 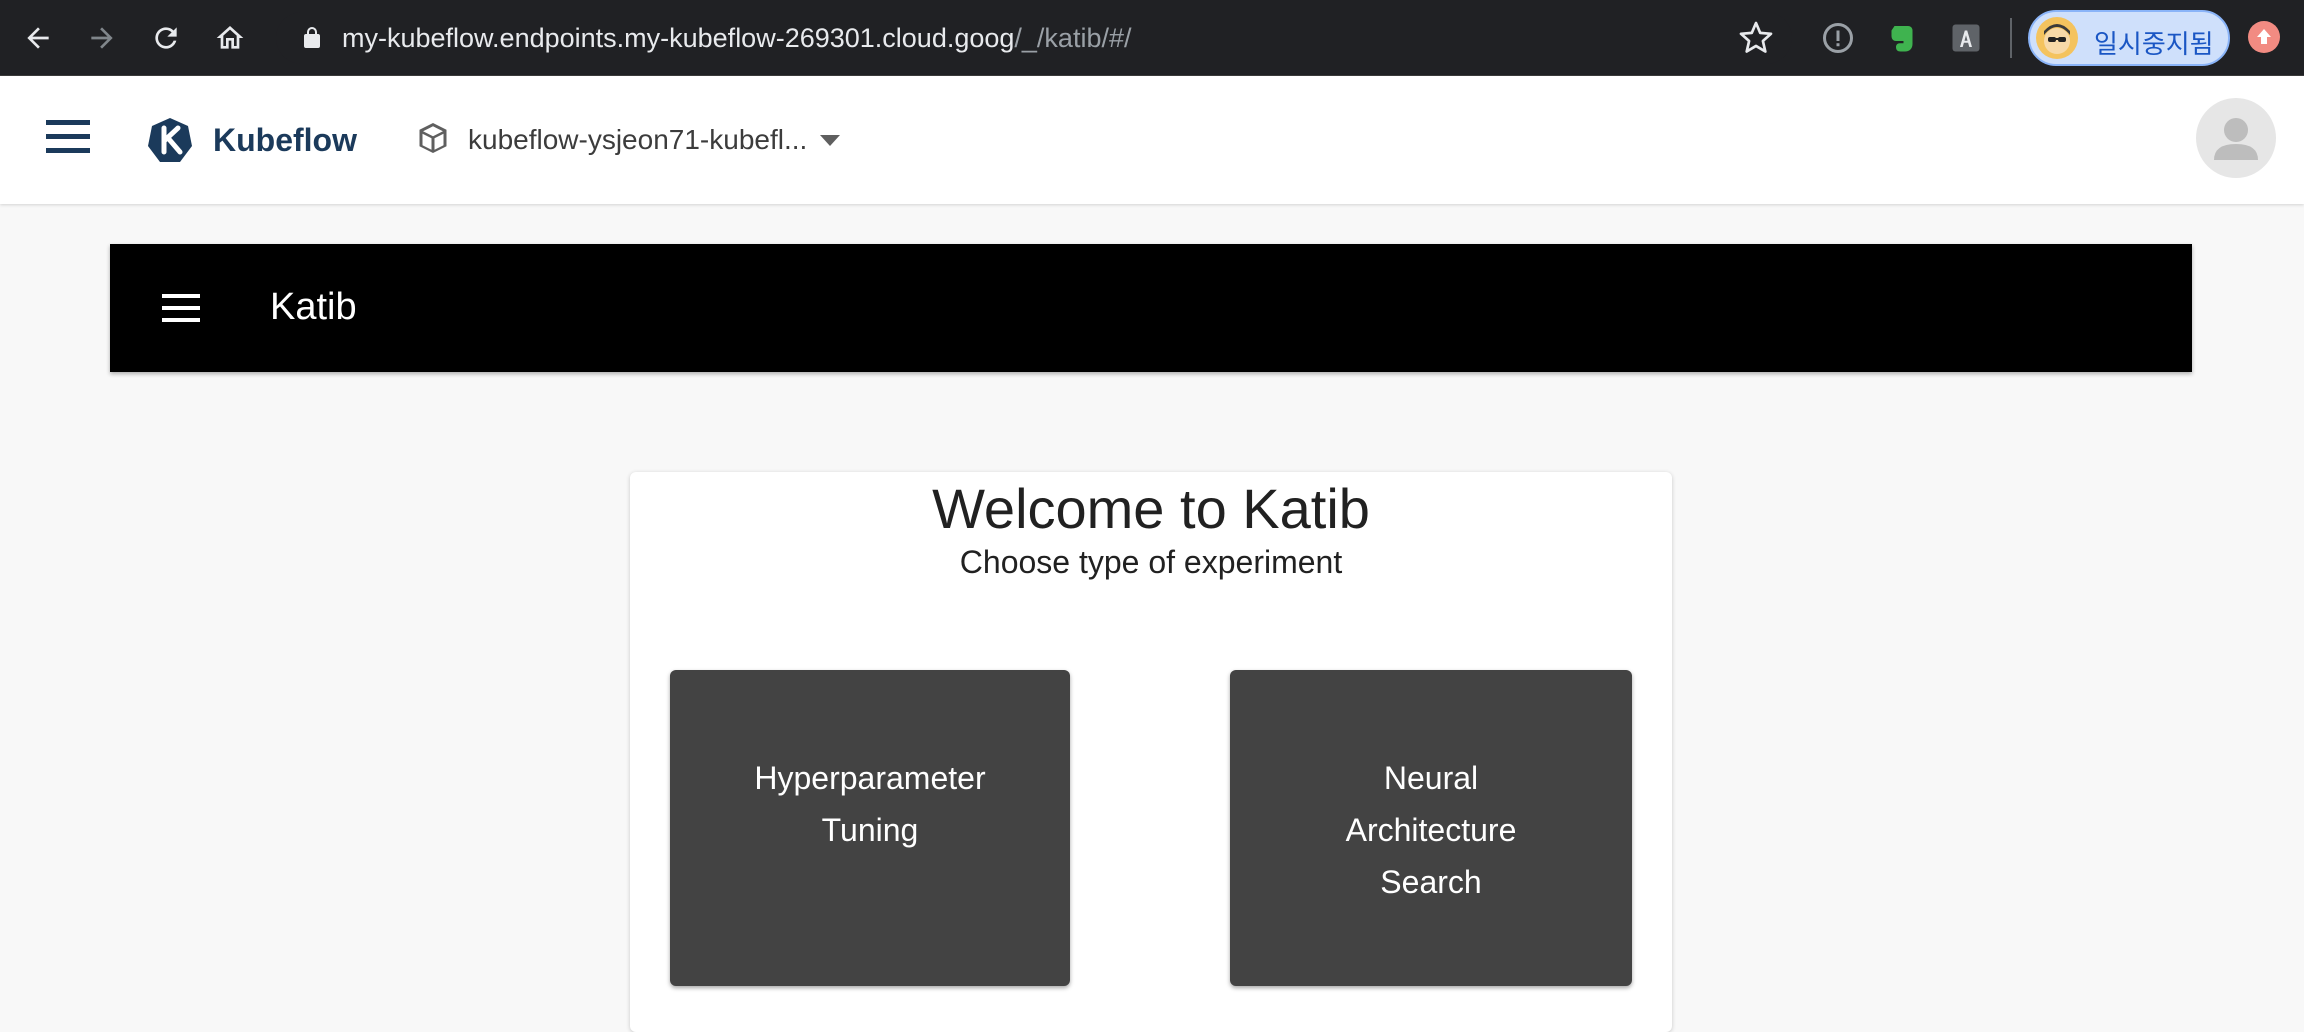 I want to click on home-button, so click(x=230, y=38).